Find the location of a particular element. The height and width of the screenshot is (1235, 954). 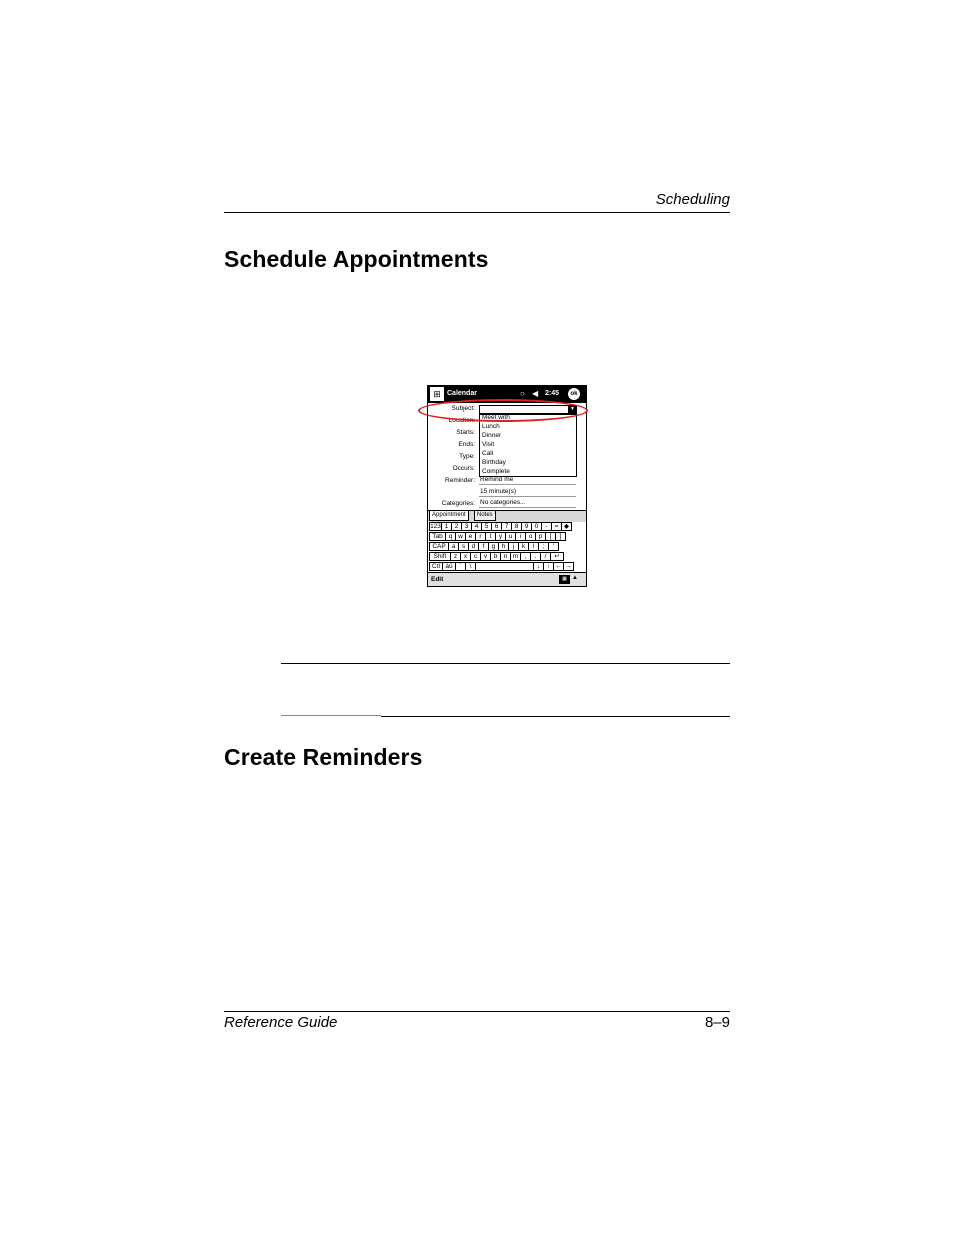

dropdown-item: Birthday is located at coordinates (494, 462).